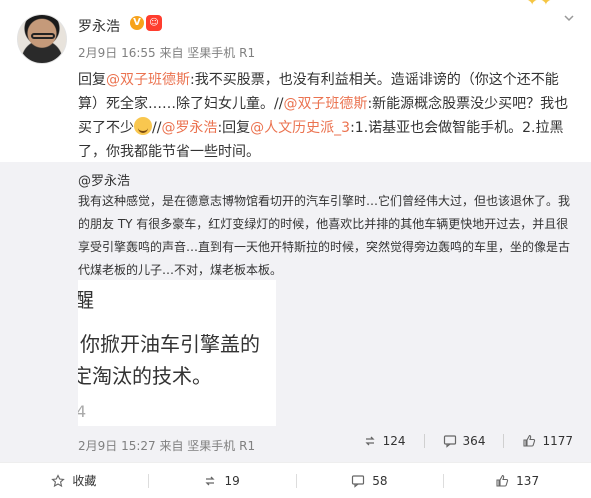  What do you see at coordinates (300, 128) in the screenshot?
I see `mention-link: @人文历史派_3` at bounding box center [300, 128].